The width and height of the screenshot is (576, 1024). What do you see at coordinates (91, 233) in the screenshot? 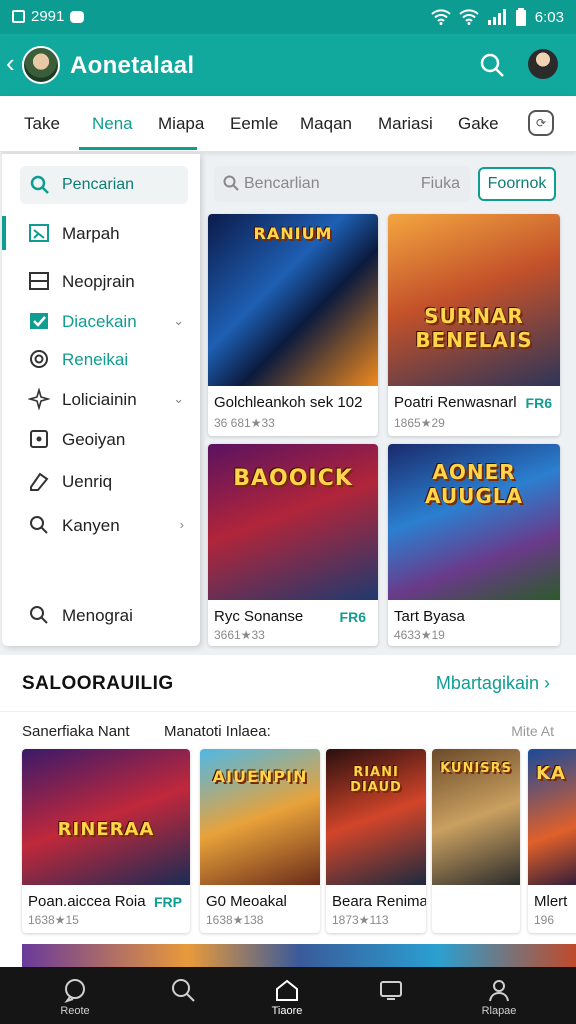
I see `sidebar-item-label: Marpah` at bounding box center [91, 233].